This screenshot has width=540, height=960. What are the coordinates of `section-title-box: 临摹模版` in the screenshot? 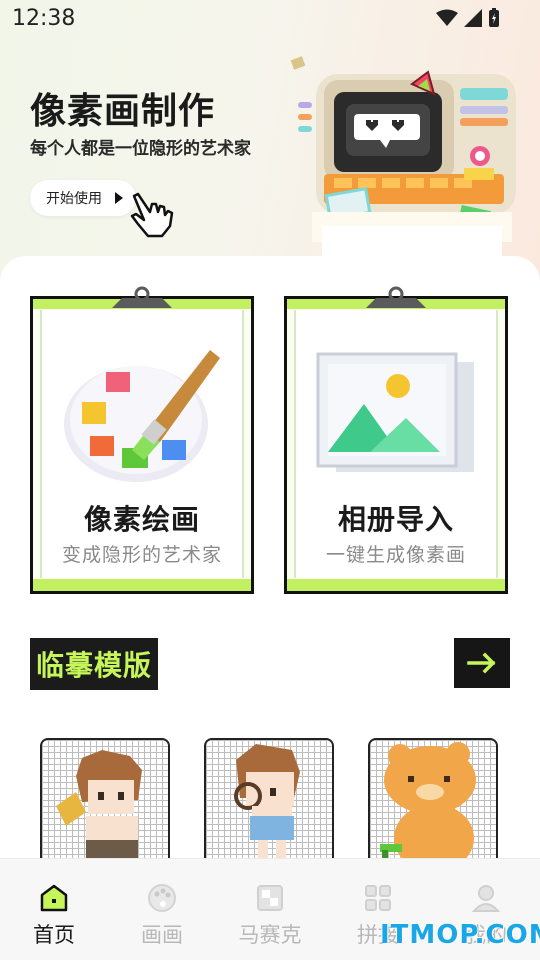 It's located at (94, 664).